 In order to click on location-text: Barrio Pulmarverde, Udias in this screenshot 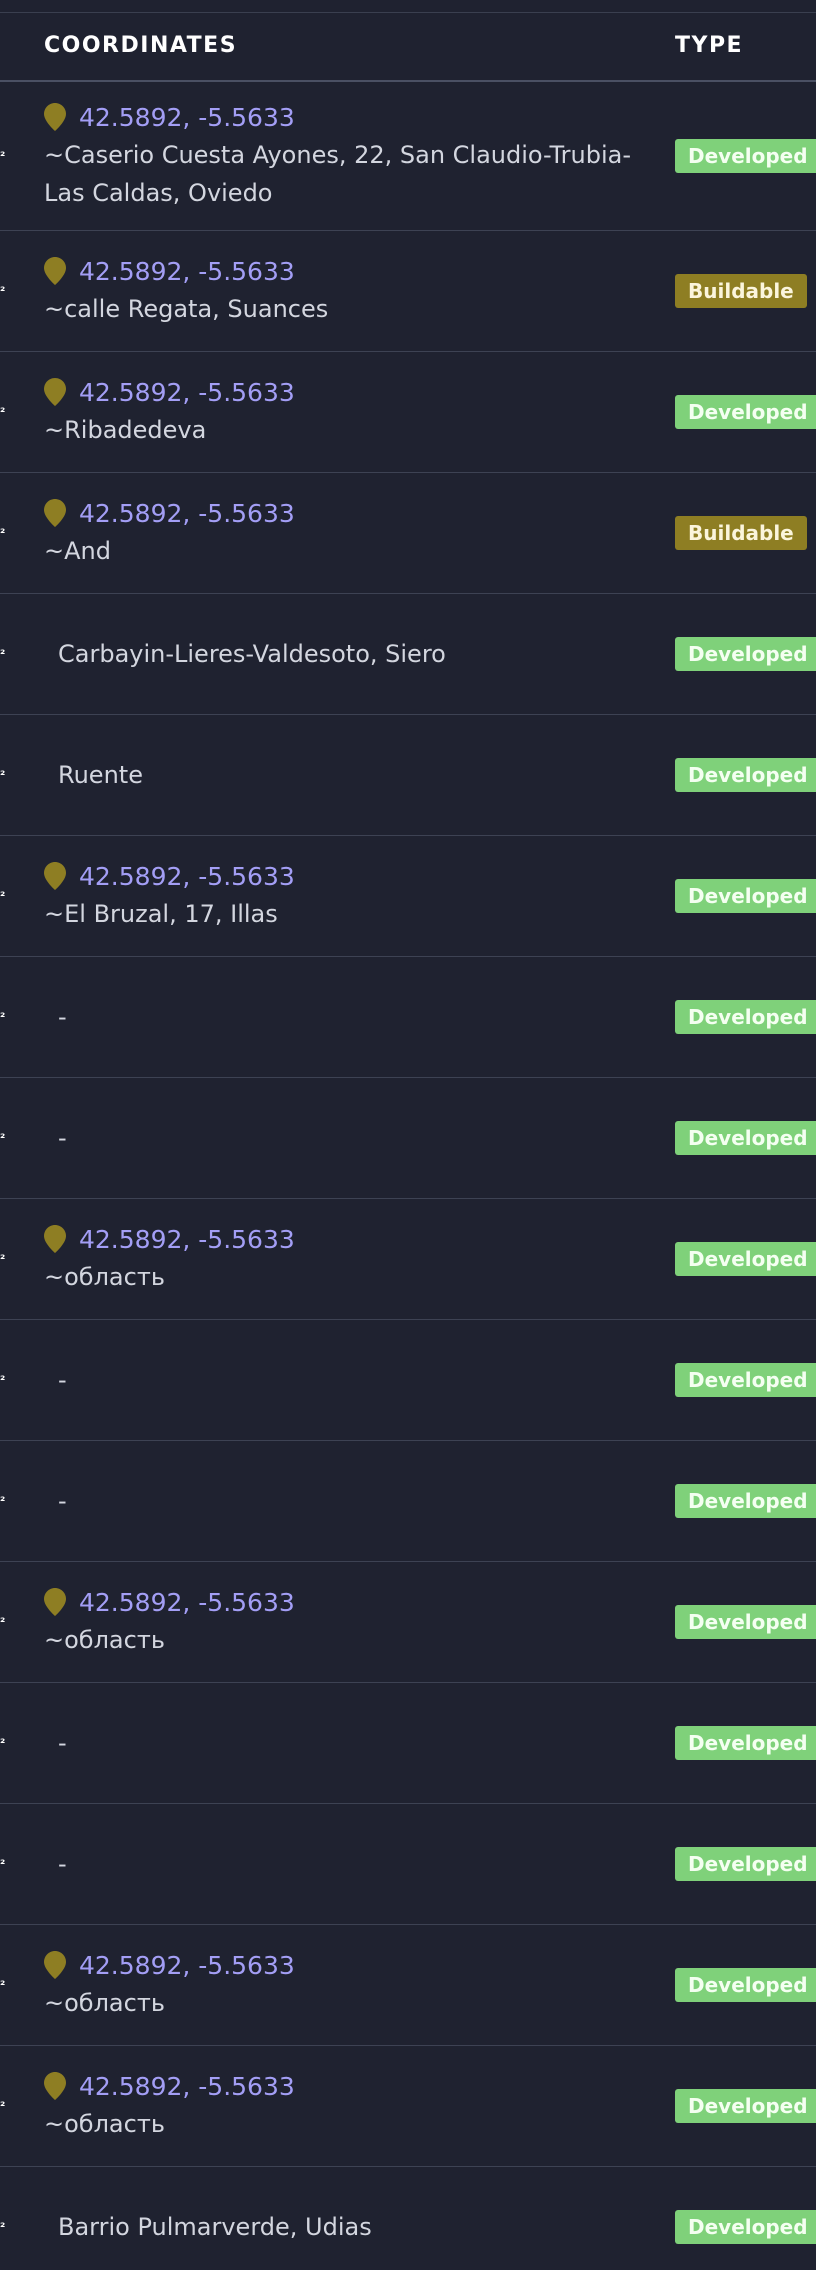, I will do `click(215, 2227)`.